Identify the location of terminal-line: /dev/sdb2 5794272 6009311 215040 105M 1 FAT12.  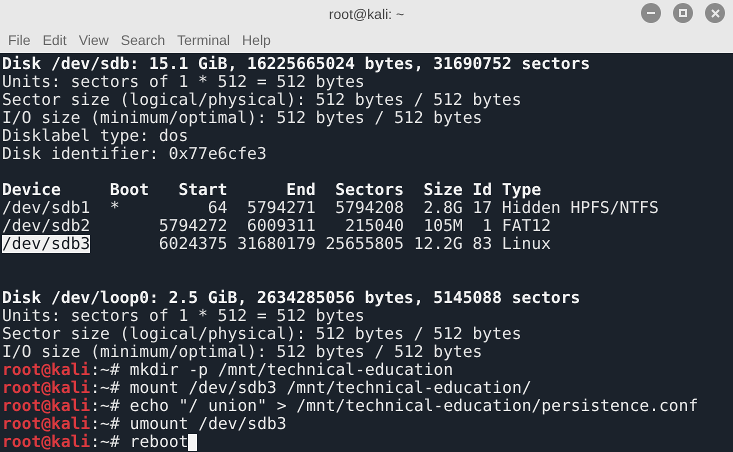
(276, 226).